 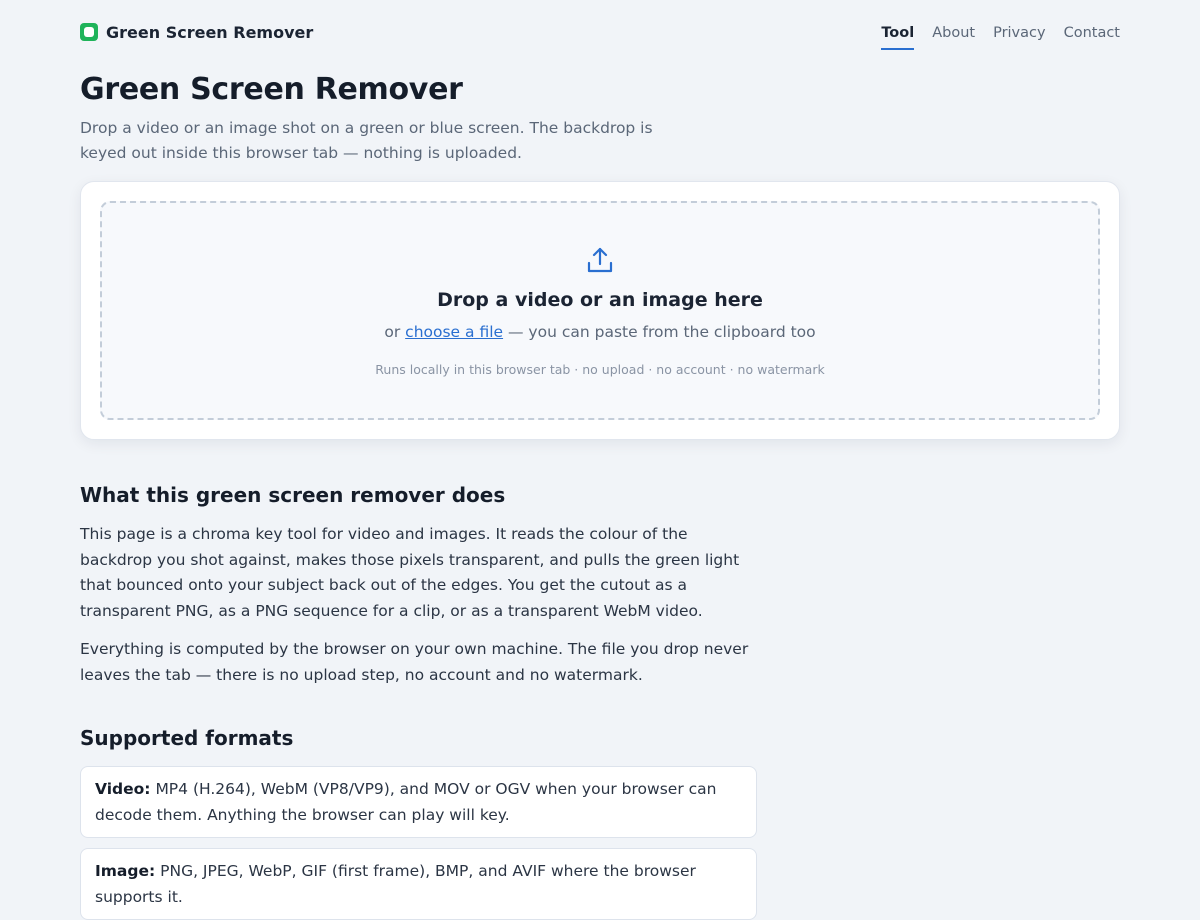 What do you see at coordinates (600, 300) in the screenshot?
I see `dropzone-title: Drop a video or an image here` at bounding box center [600, 300].